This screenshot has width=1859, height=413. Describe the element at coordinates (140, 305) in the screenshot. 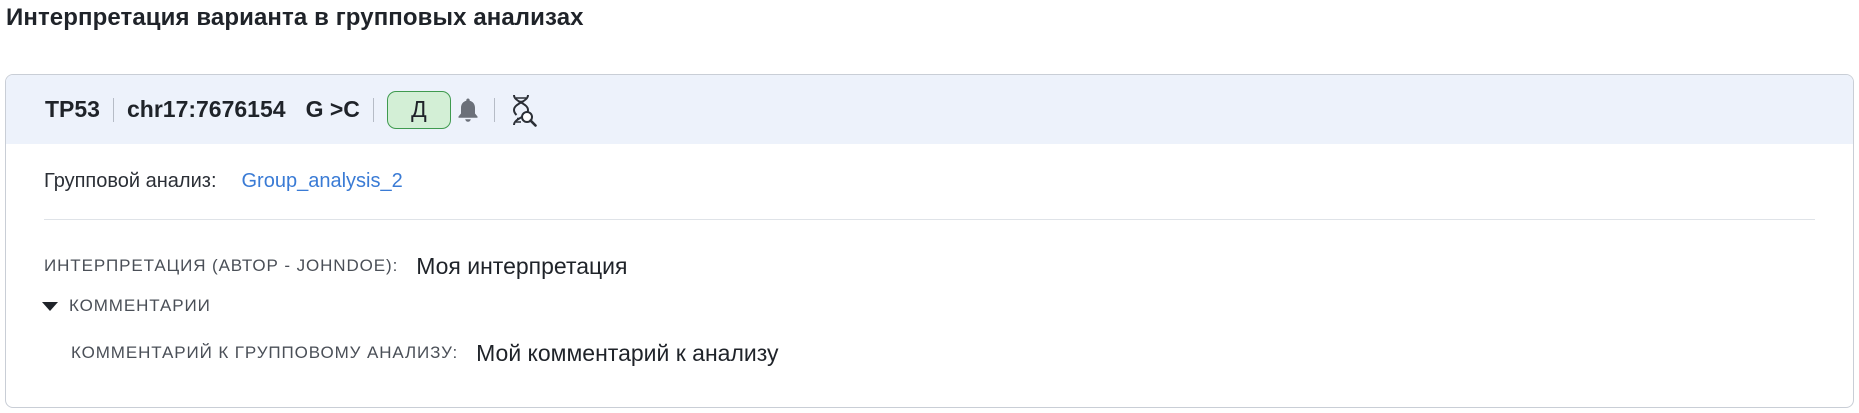

I see `comments-toggle-label: КОММЕНТАРИИ` at that location.